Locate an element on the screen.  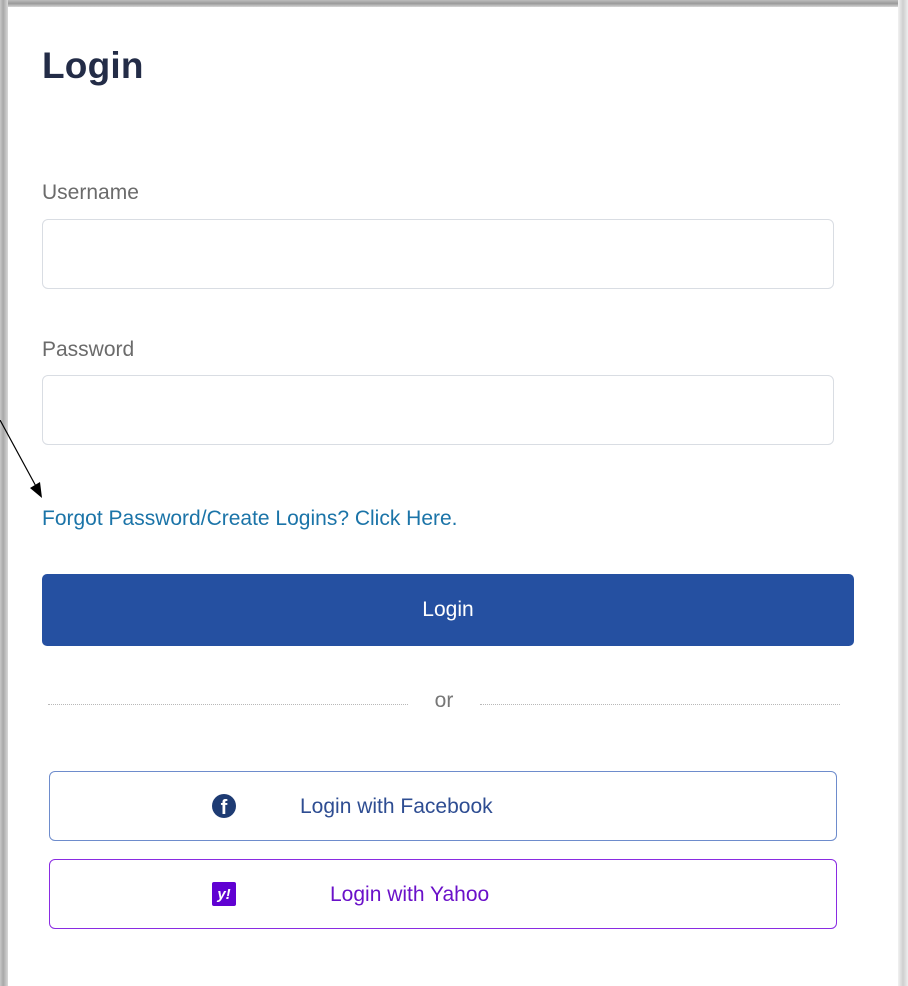
facebook-icon: f is located at coordinates (224, 806).